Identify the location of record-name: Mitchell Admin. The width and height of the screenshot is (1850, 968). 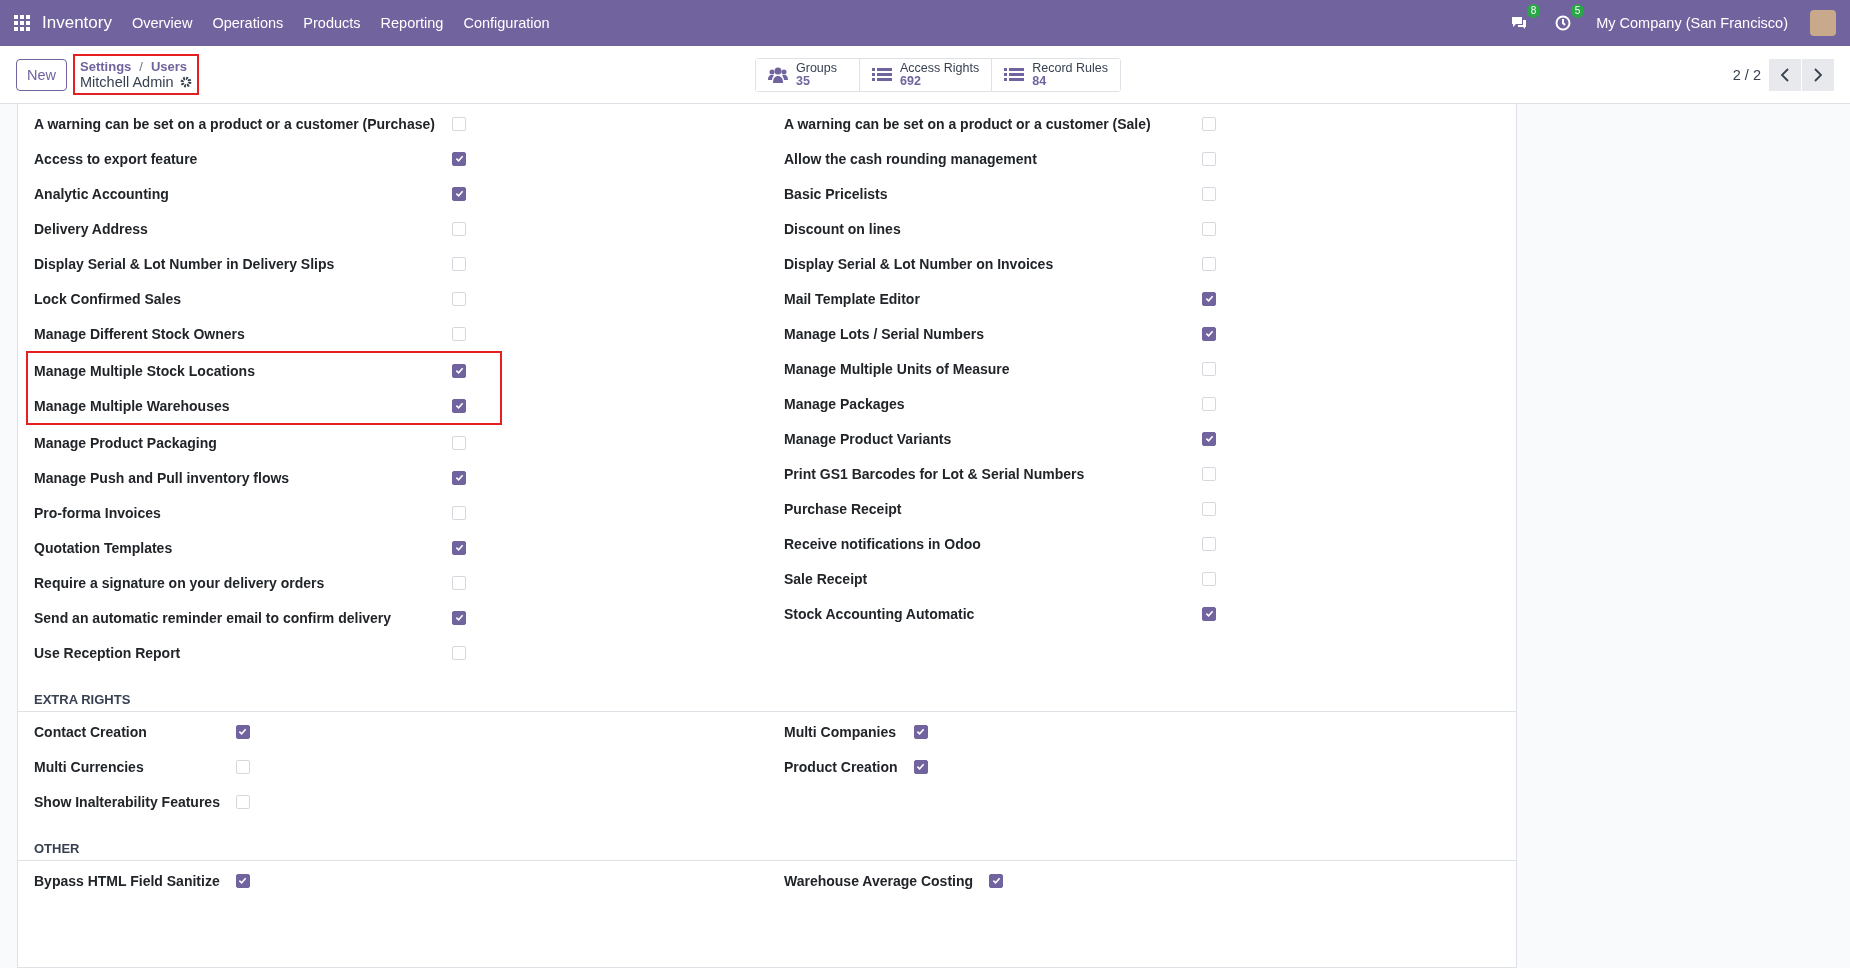
(127, 82).